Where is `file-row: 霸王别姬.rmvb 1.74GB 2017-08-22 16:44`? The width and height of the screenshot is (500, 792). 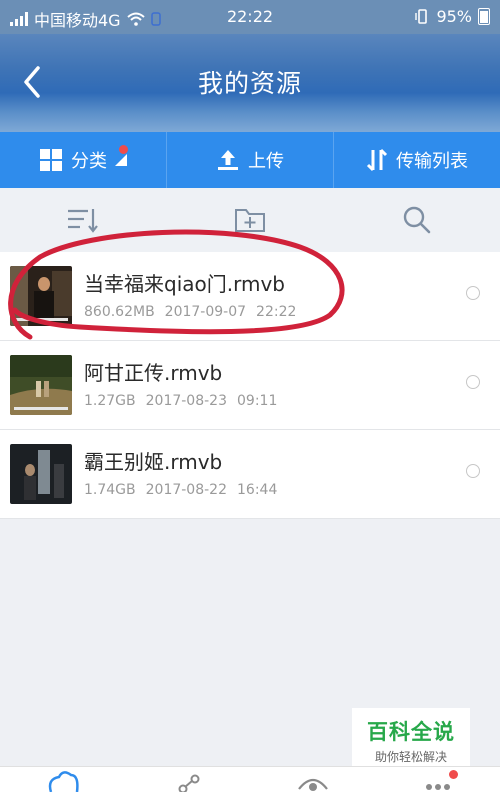
file-row: 霸王别姬.rmvb 1.74GB 2017-08-22 16:44 is located at coordinates (250, 474).